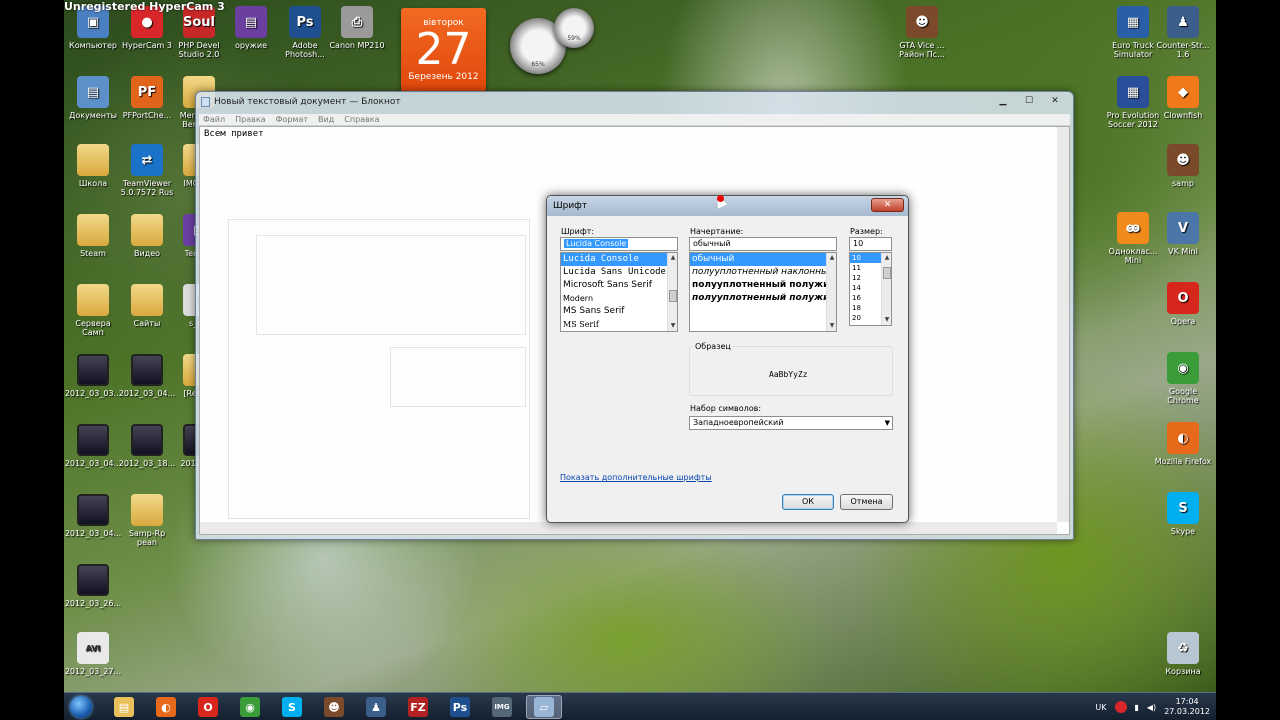 This screenshot has height=720, width=1280. What do you see at coordinates (93, 310) in the screenshot?
I see `desktop-icon: Сервера Самп` at bounding box center [93, 310].